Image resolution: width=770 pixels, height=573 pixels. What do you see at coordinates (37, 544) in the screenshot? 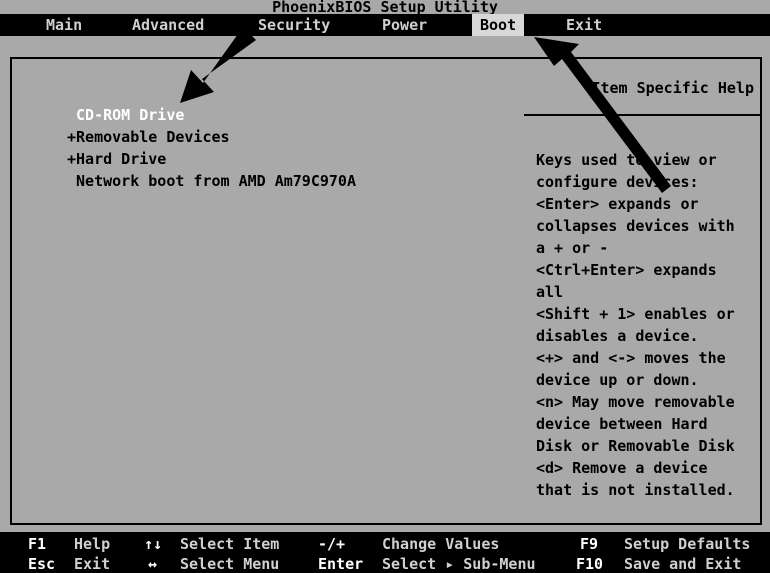
I see `f1-key: F1` at bounding box center [37, 544].